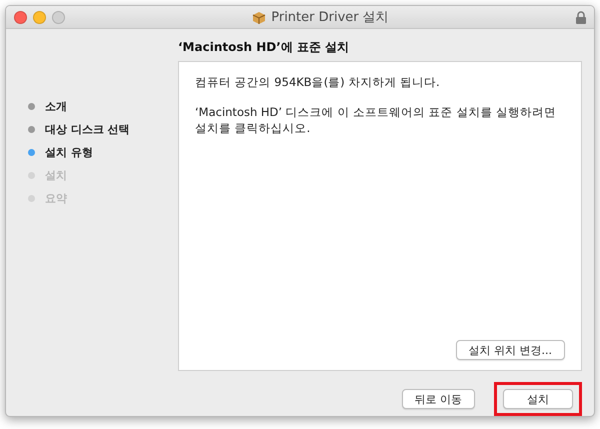 The image size is (600, 429). What do you see at coordinates (330, 17) in the screenshot?
I see `window-title: Printer Driver 설치` at bounding box center [330, 17].